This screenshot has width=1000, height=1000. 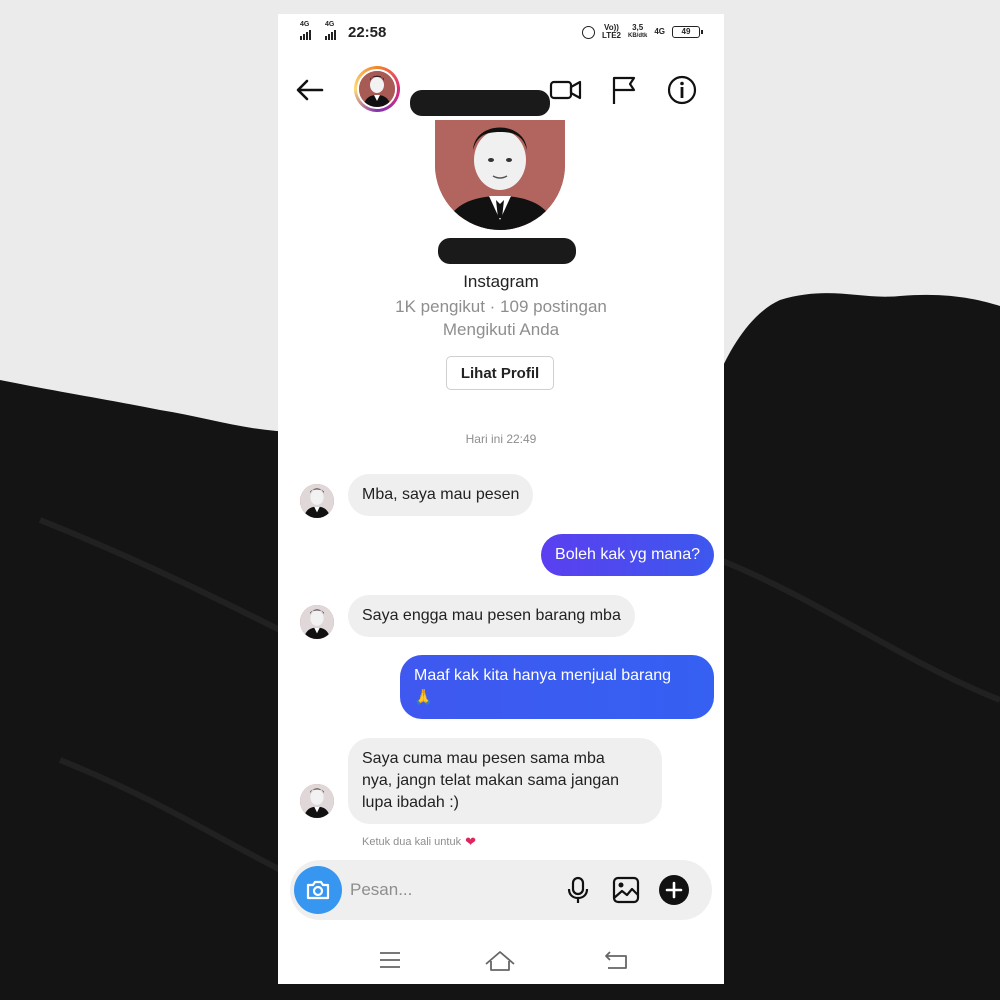 What do you see at coordinates (480, 103) in the screenshot?
I see `redacted-username` at bounding box center [480, 103].